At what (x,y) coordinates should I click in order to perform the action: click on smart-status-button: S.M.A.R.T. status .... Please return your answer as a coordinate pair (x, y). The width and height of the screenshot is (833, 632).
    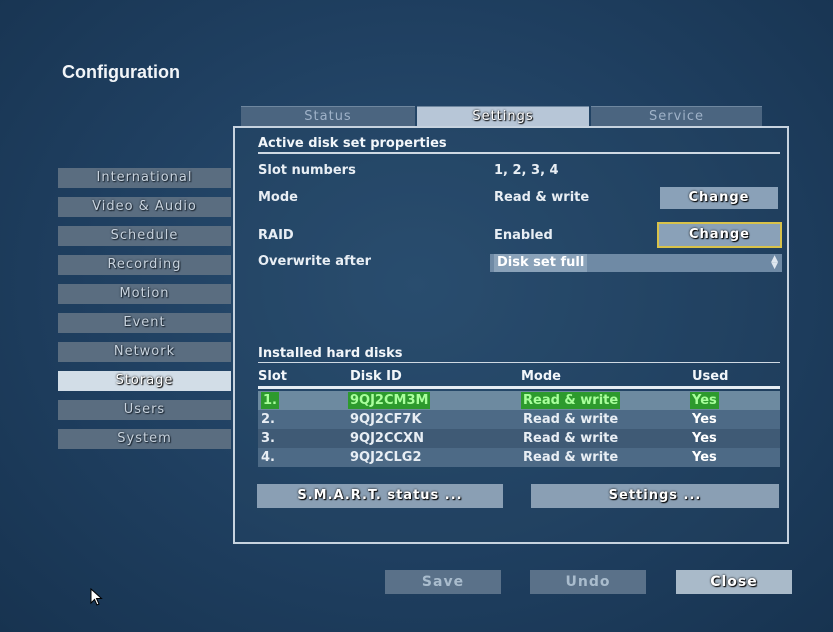
    Looking at the image, I should click on (380, 496).